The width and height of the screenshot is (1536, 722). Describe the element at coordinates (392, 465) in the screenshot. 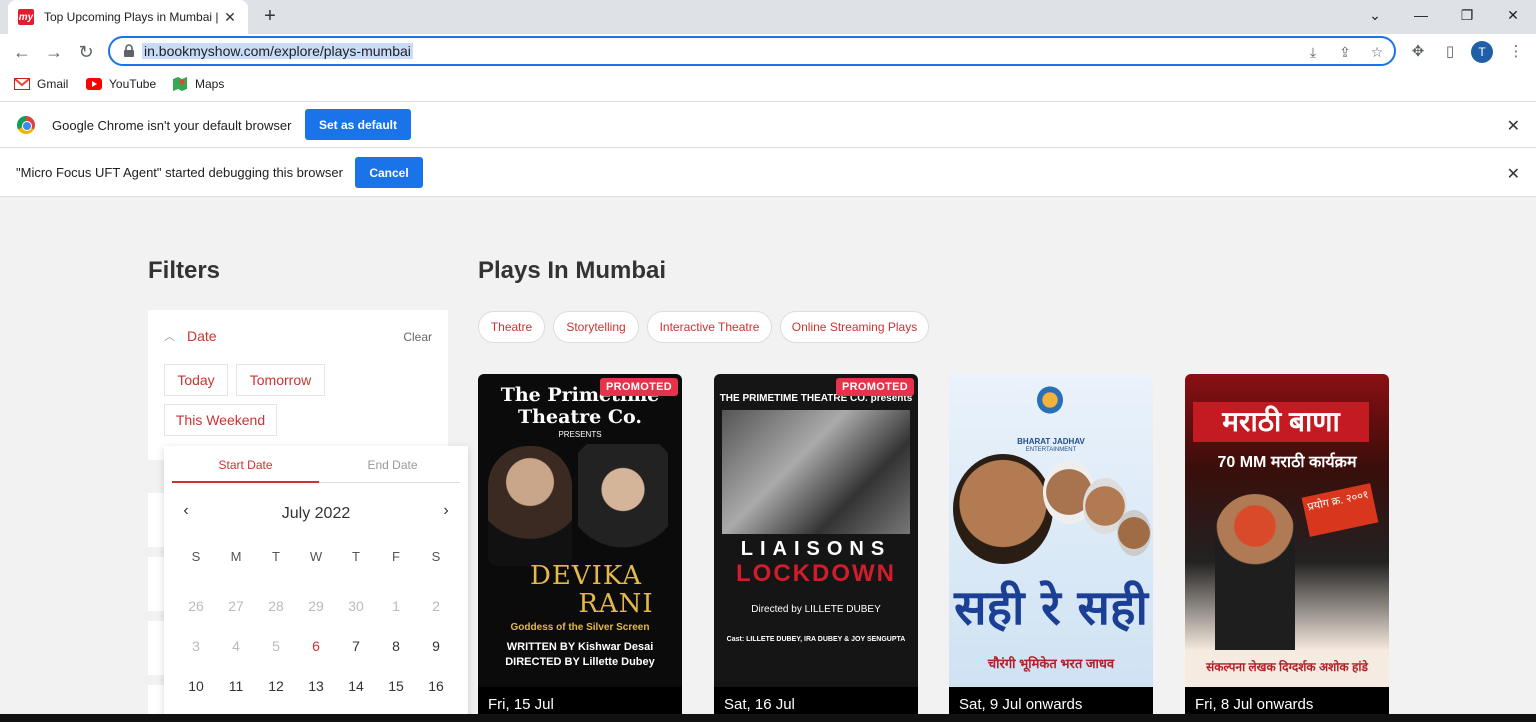

I see `end-date-tab: End Date` at that location.